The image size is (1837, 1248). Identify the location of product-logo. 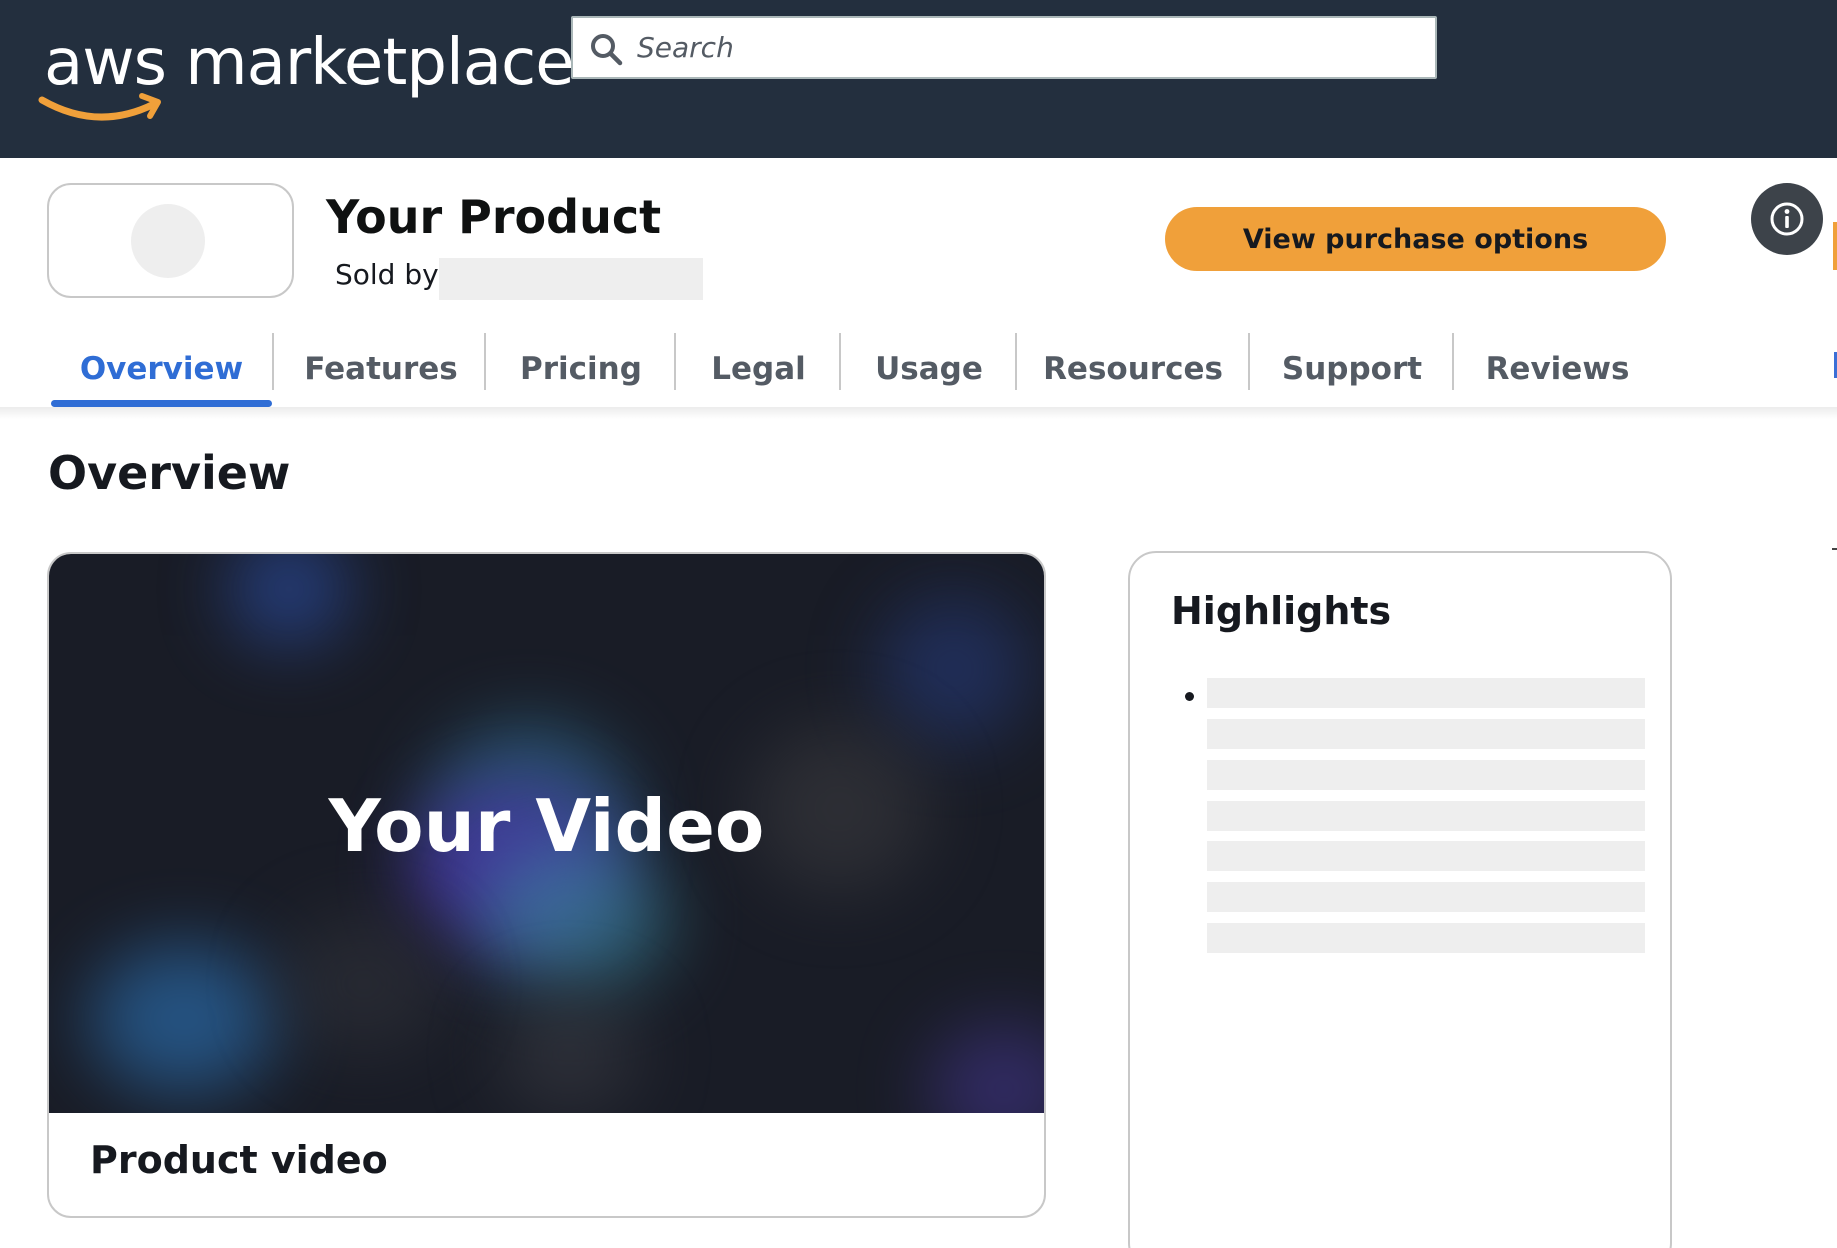
(170, 240).